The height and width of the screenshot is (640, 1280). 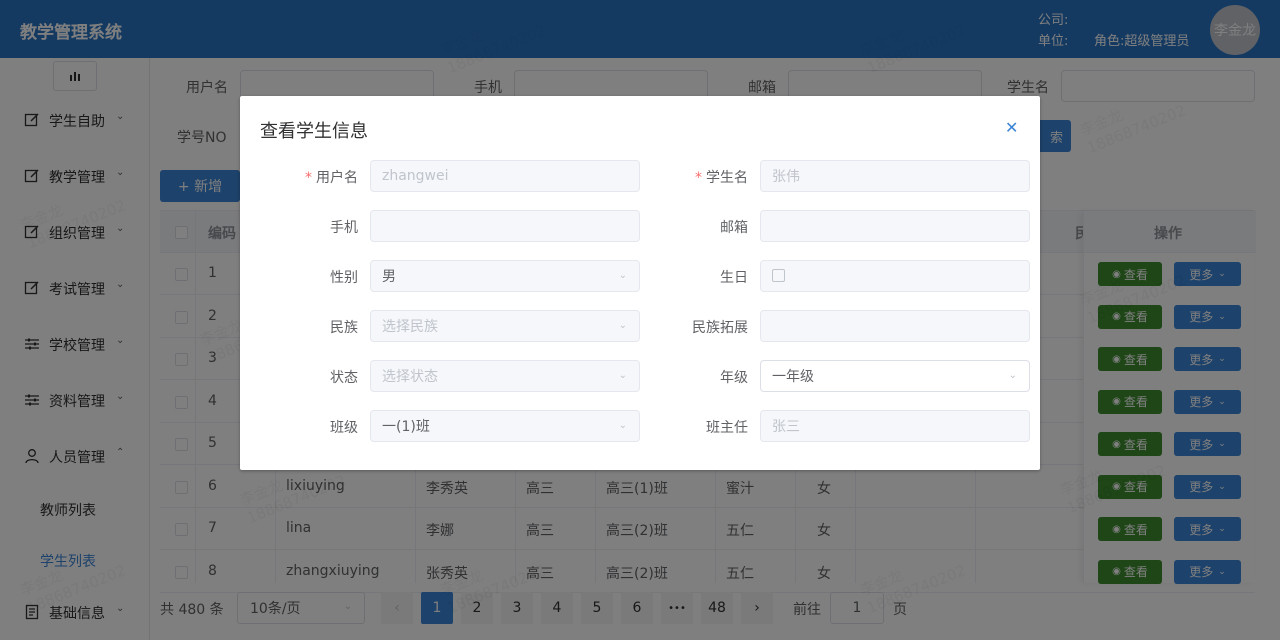 I want to click on birthday-picker, so click(x=895, y=276).